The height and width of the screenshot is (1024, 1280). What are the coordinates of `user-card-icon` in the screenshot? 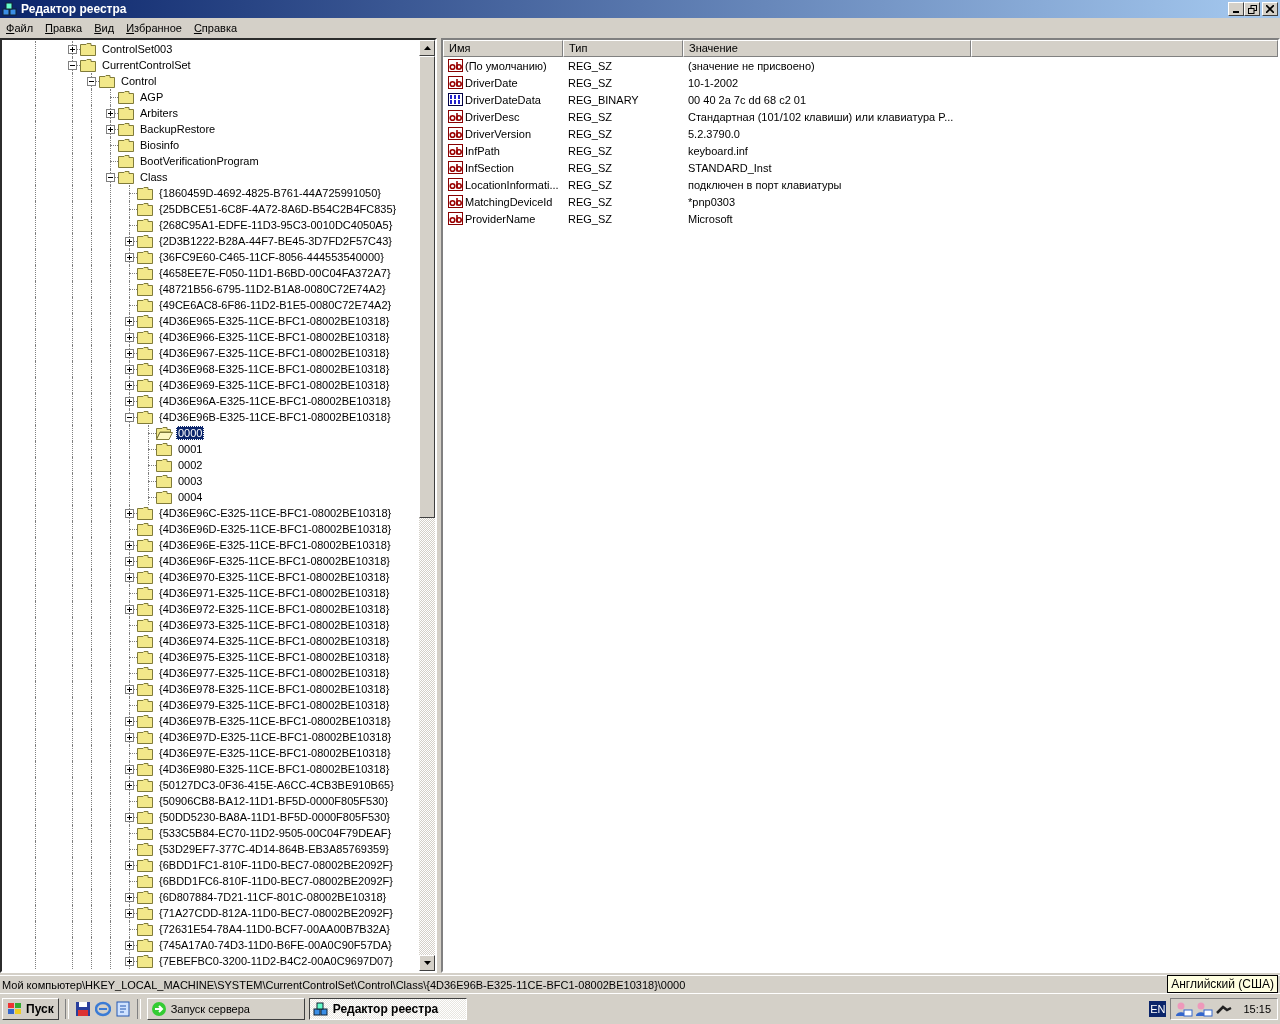 It's located at (1204, 1009).